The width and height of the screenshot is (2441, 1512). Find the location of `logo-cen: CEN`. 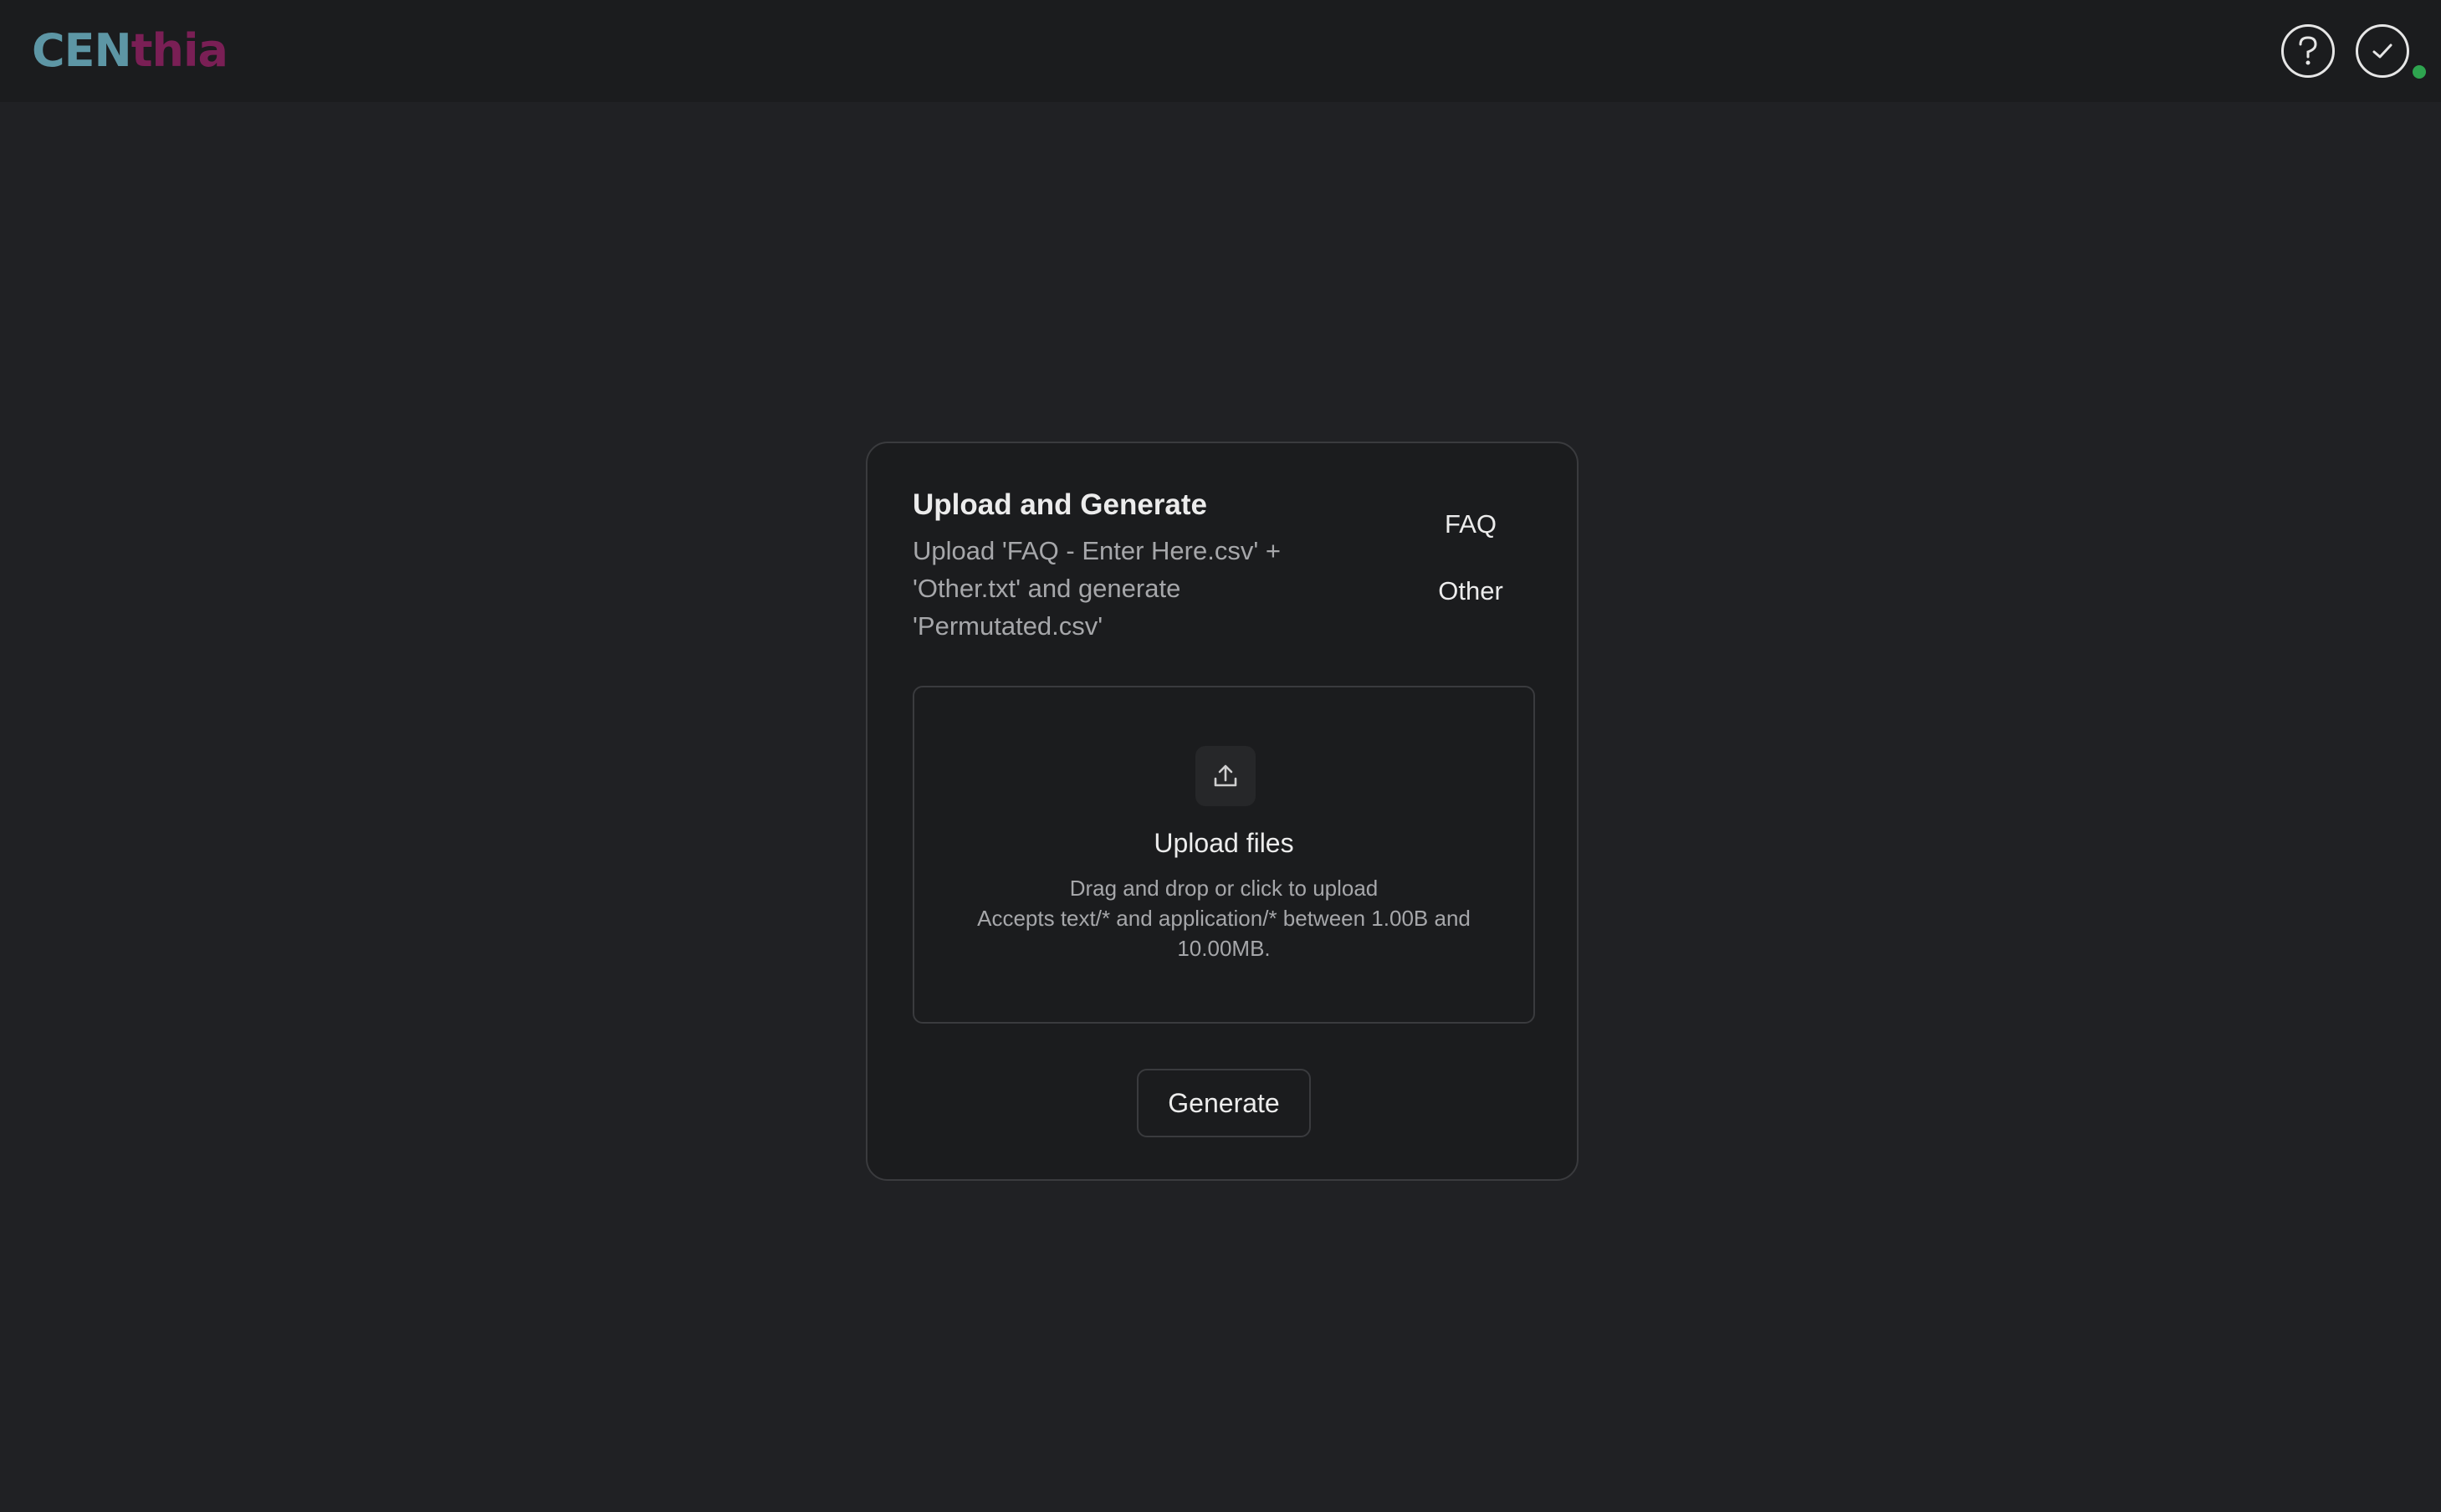

logo-cen: CEN is located at coordinates (82, 50).